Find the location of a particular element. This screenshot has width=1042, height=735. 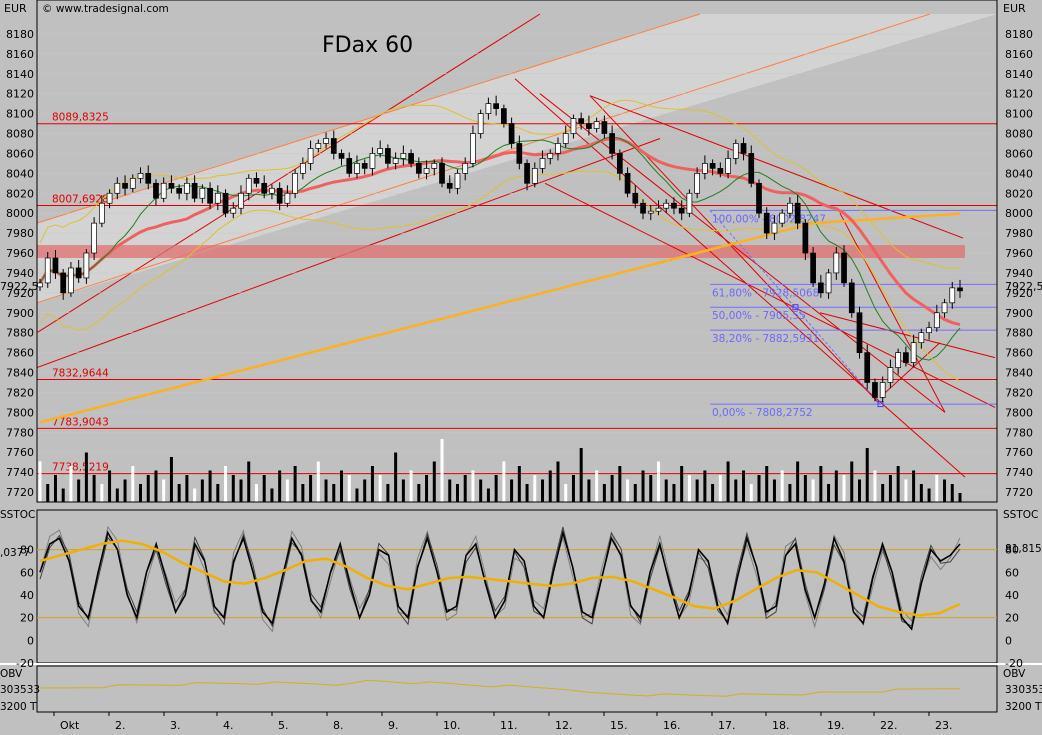

obv-value-right: 330353 is located at coordinates (1023, 690).